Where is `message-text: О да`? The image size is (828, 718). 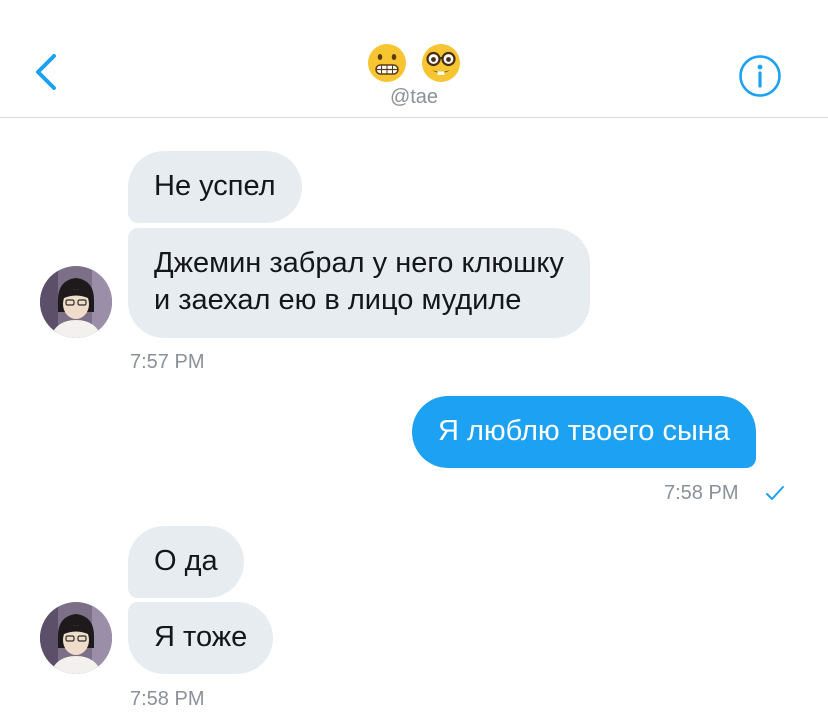 message-text: О да is located at coordinates (186, 561).